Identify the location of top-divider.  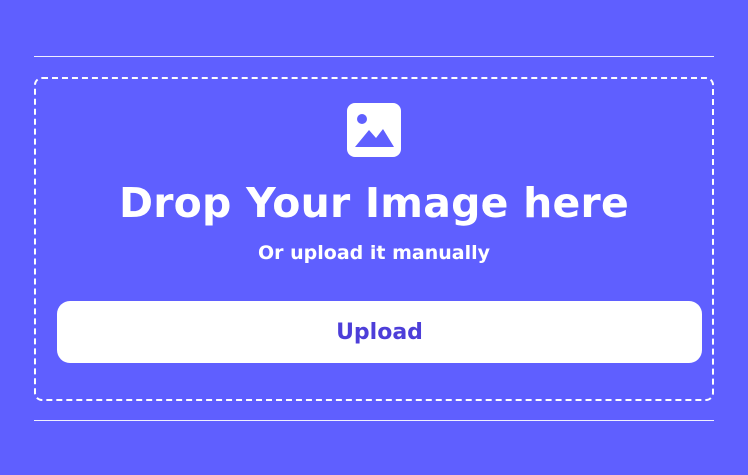
(374, 56).